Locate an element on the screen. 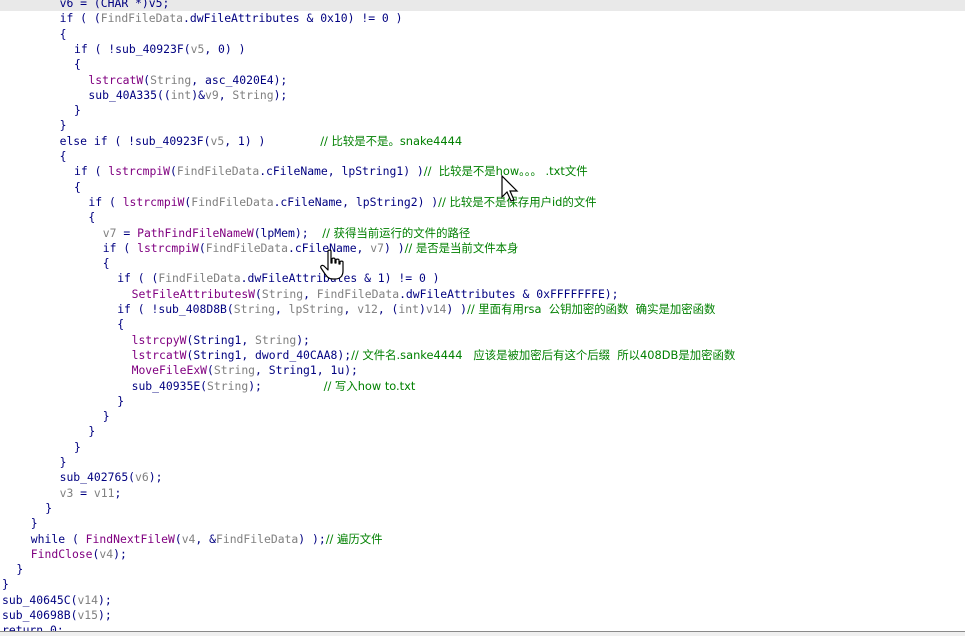 The width and height of the screenshot is (965, 636). code-token: if ( ( is located at coordinates (137, 278).